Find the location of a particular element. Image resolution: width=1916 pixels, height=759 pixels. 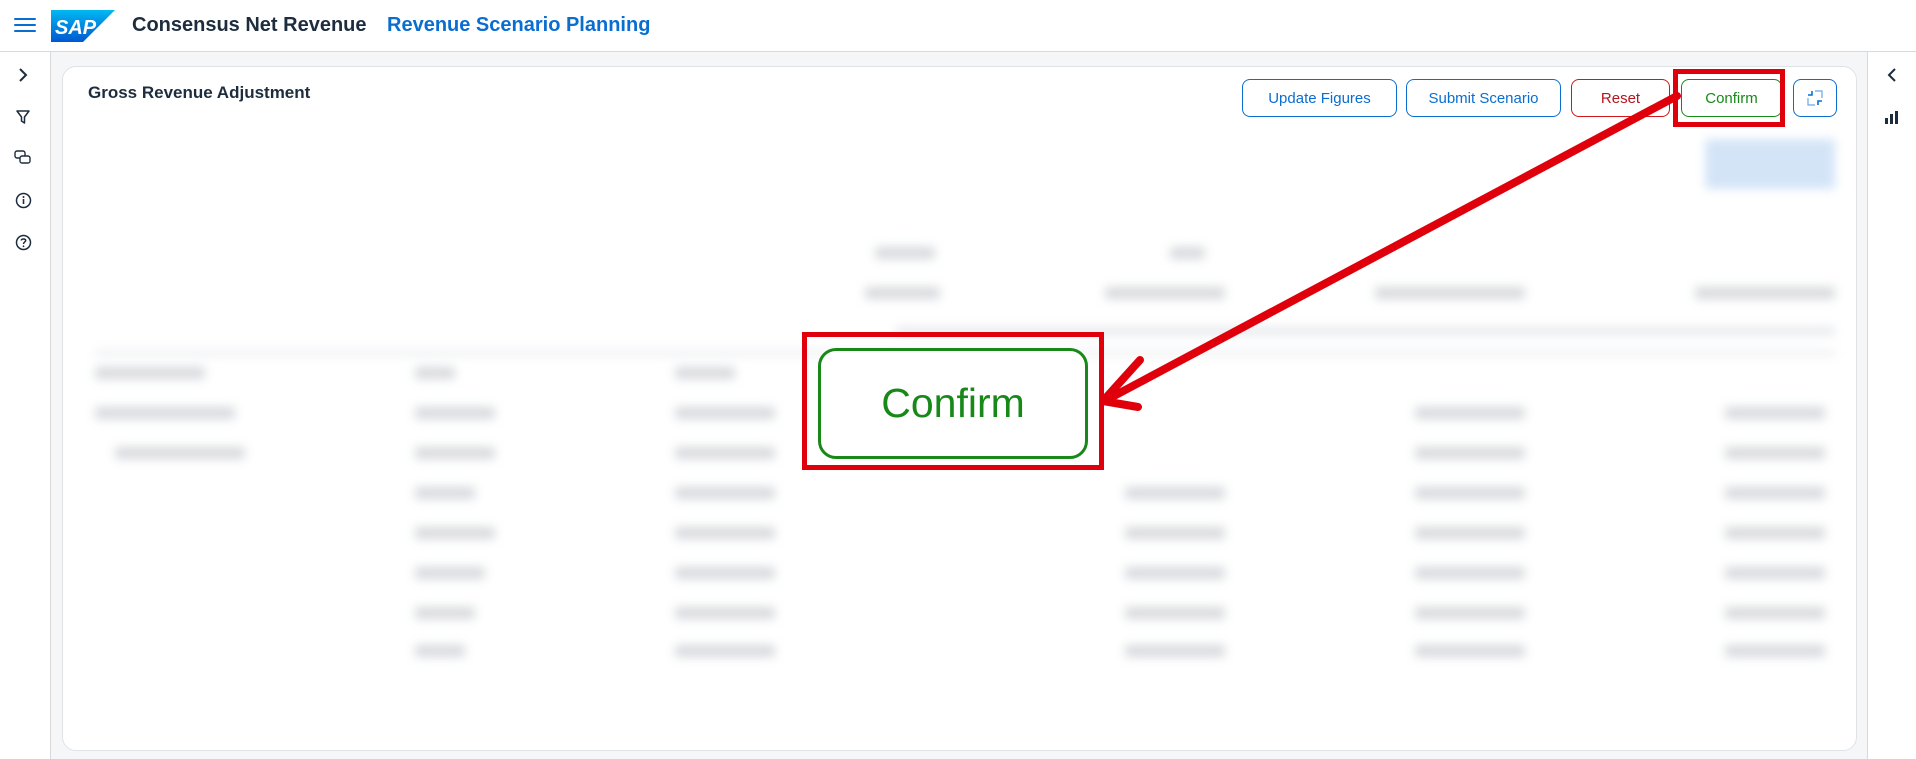

app-title: Consensus Net Revenue is located at coordinates (249, 25).